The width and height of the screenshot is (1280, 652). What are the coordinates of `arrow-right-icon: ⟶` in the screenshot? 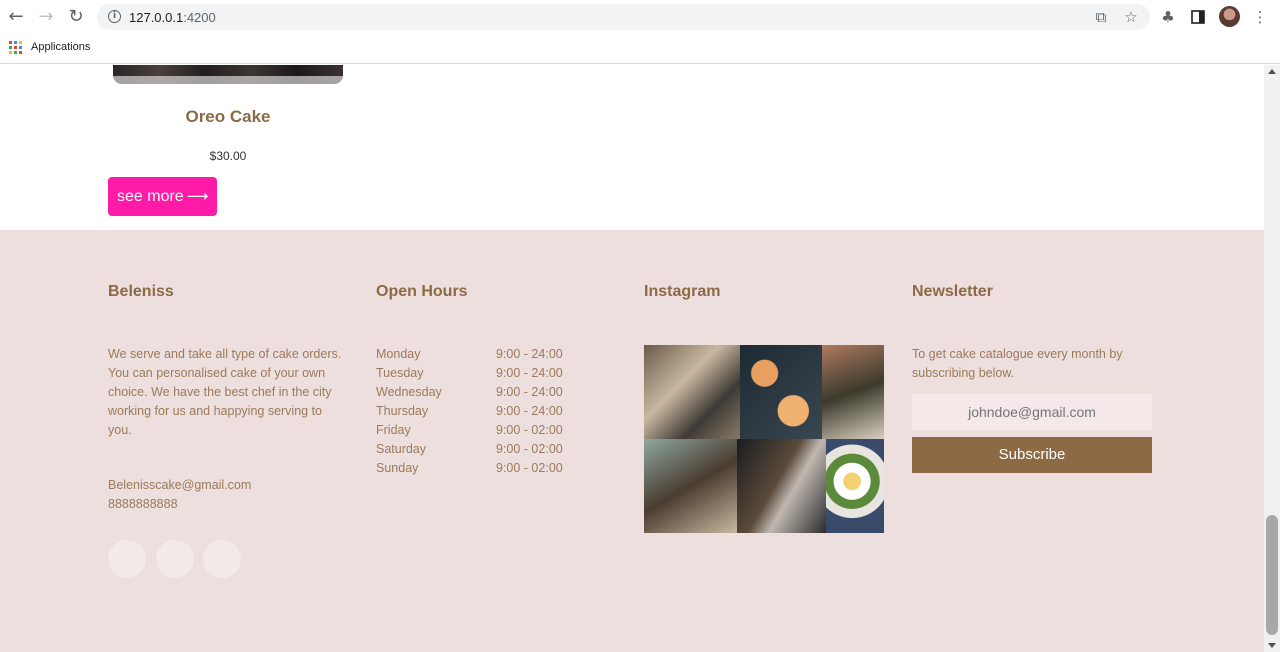 It's located at (197, 196).